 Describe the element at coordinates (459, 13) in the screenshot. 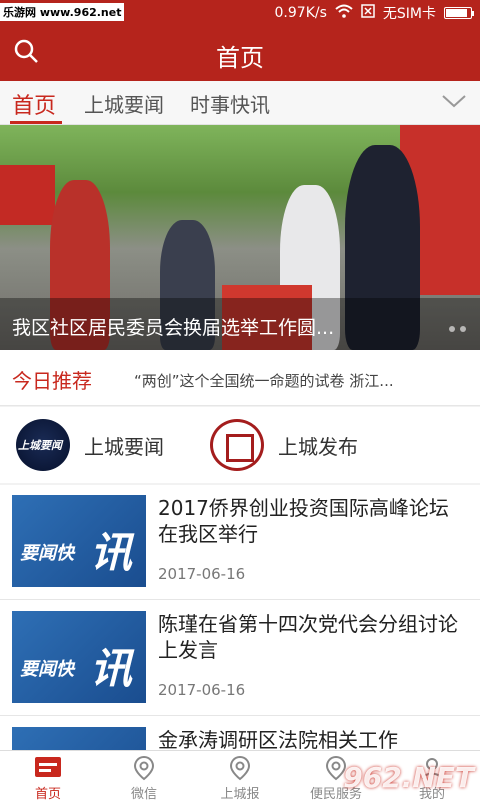

I see `battery-icon` at that location.